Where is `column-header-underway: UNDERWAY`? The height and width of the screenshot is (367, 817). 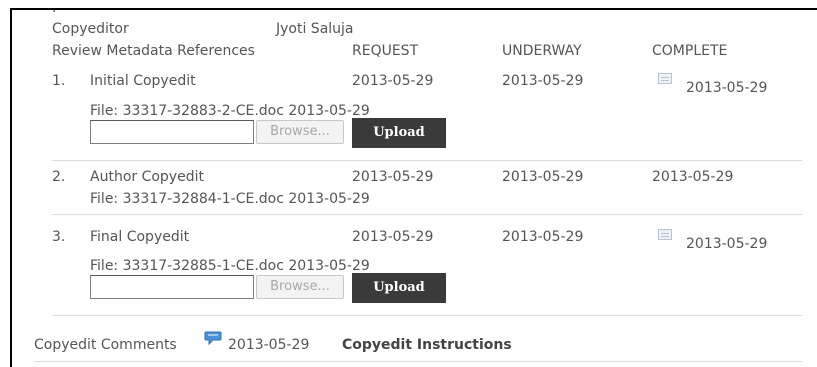 column-header-underway: UNDERWAY is located at coordinates (542, 51).